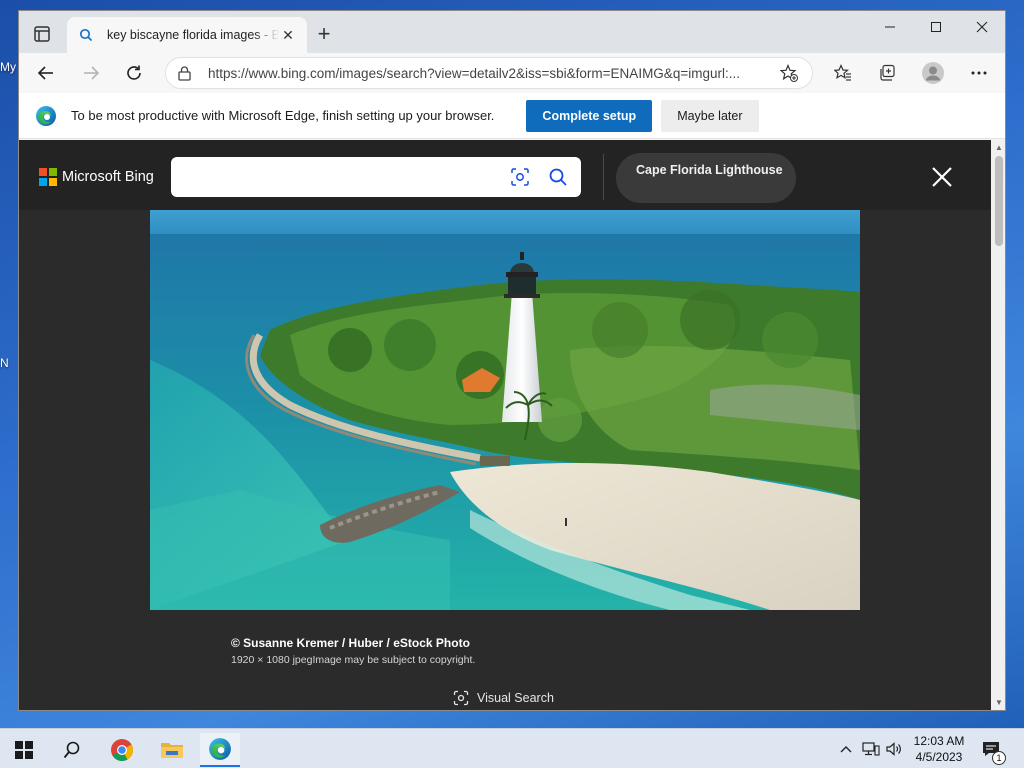 This screenshot has width=1024, height=768. Describe the element at coordinates (933, 73) in the screenshot. I see `profile-avatar-icon` at that location.